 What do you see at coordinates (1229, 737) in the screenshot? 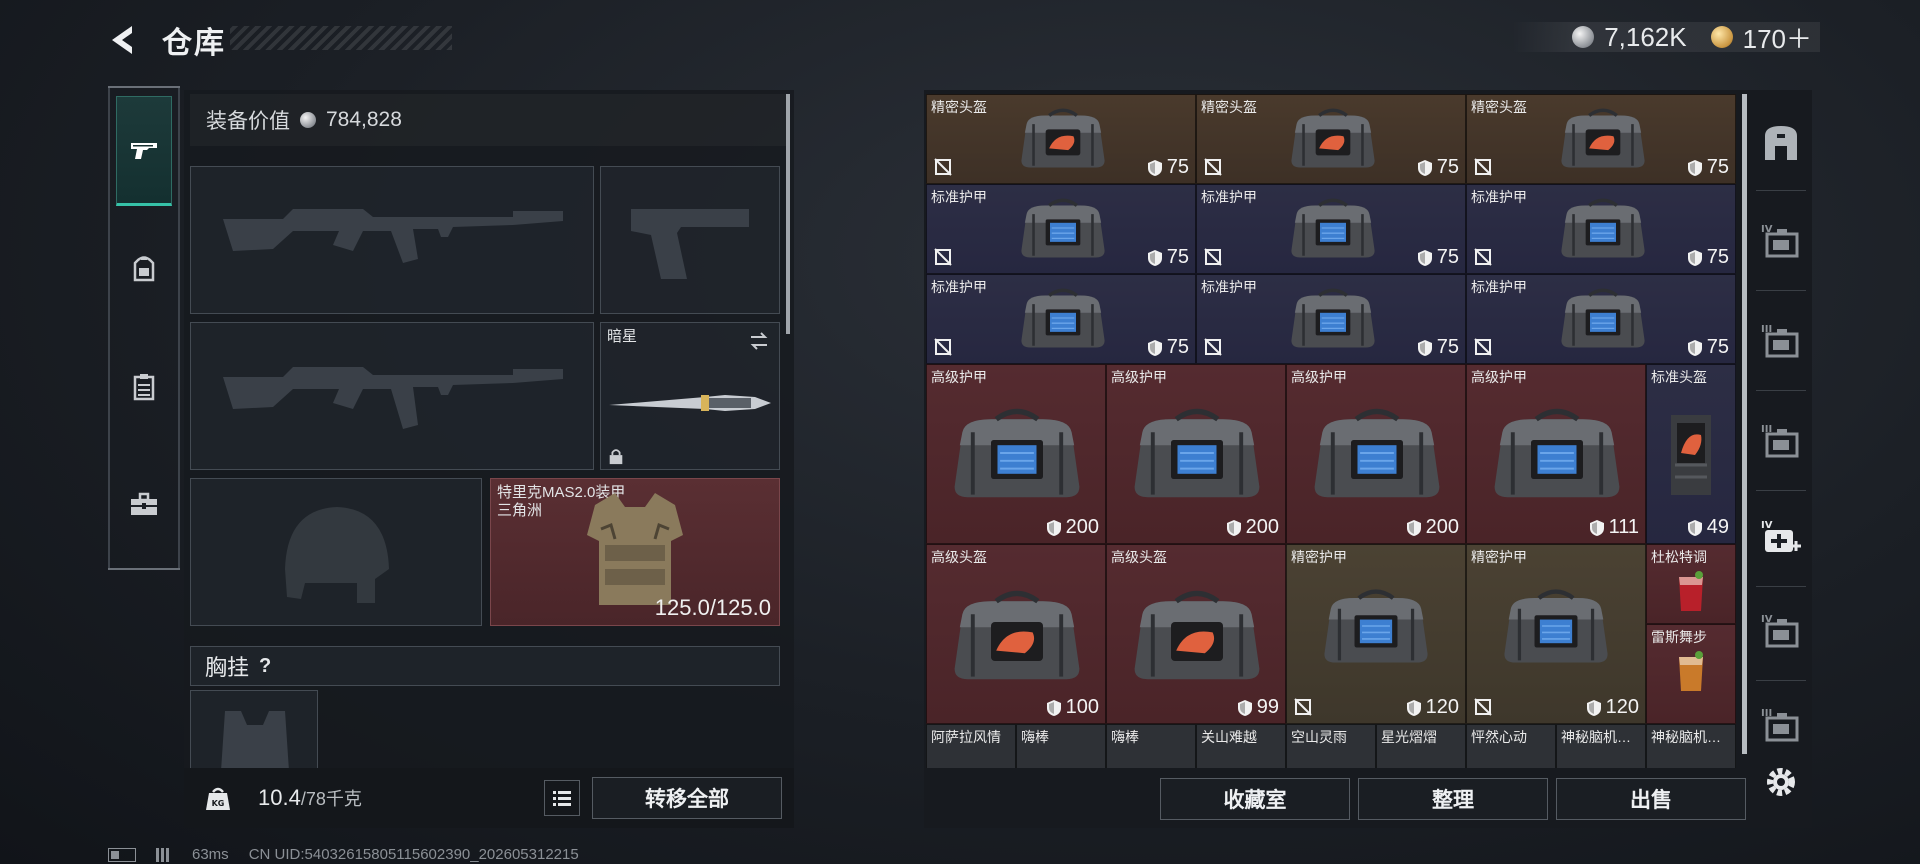
I see `item-name: 关山难越` at bounding box center [1229, 737].